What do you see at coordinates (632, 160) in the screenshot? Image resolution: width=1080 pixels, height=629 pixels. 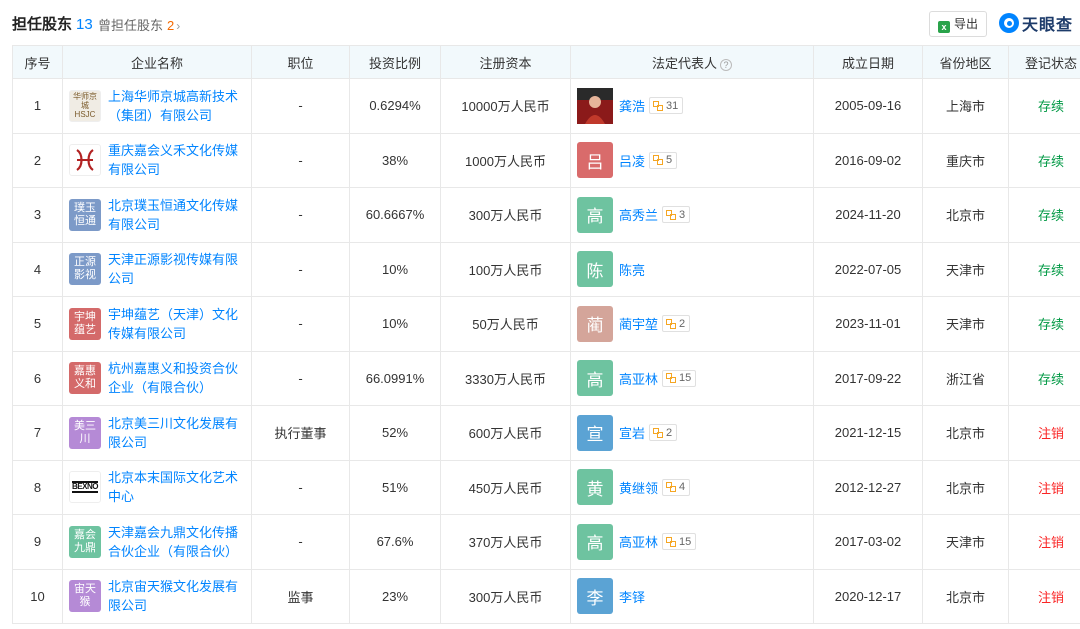 I see `legal-rep-link: 吕凌` at bounding box center [632, 160].